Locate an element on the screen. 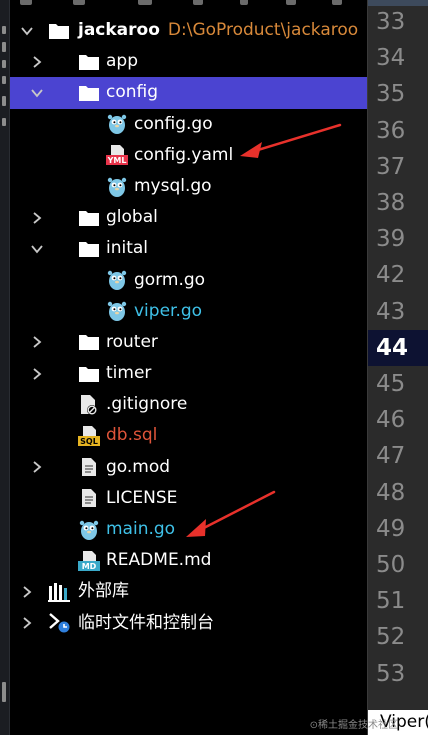 This screenshot has width=428, height=735. text-file-icon is located at coordinates (89, 498).